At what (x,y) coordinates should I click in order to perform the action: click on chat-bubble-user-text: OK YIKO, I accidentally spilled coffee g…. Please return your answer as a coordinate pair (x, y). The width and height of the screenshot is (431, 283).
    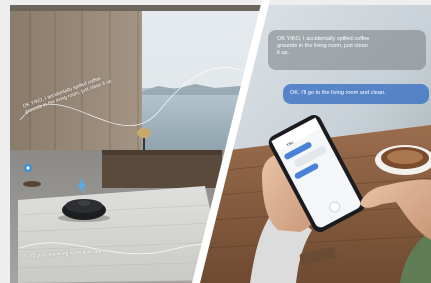
    Looking at the image, I should click on (323, 46).